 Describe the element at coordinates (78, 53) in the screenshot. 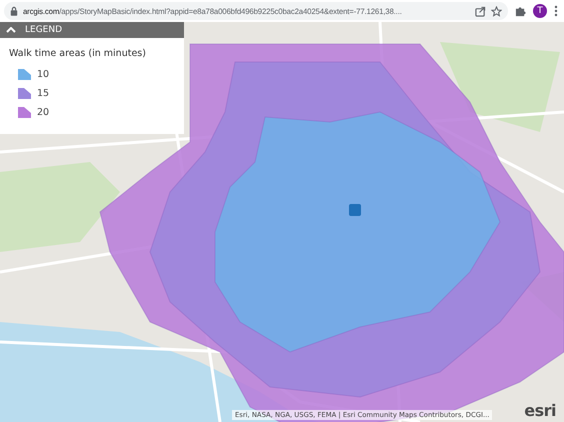

I see `legend-heading: Walk time areas (in minutes)` at that location.